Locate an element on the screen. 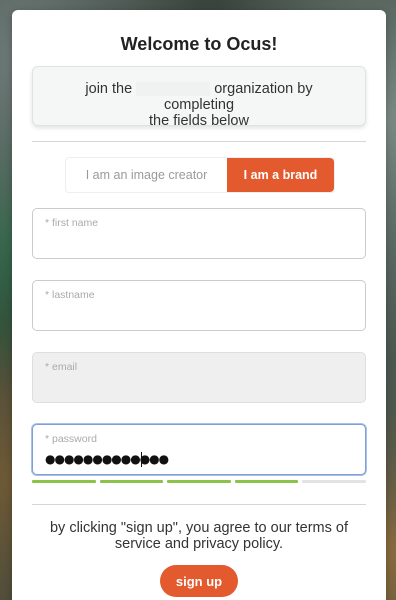  last-name-label: * lastname is located at coordinates (70, 295).